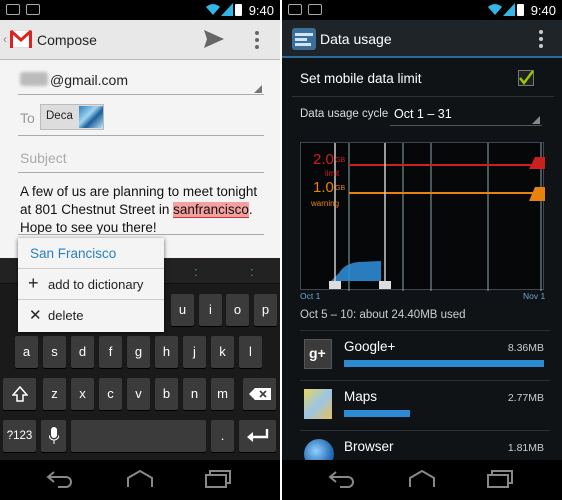  I want to click on key-v: v, so click(138, 394).